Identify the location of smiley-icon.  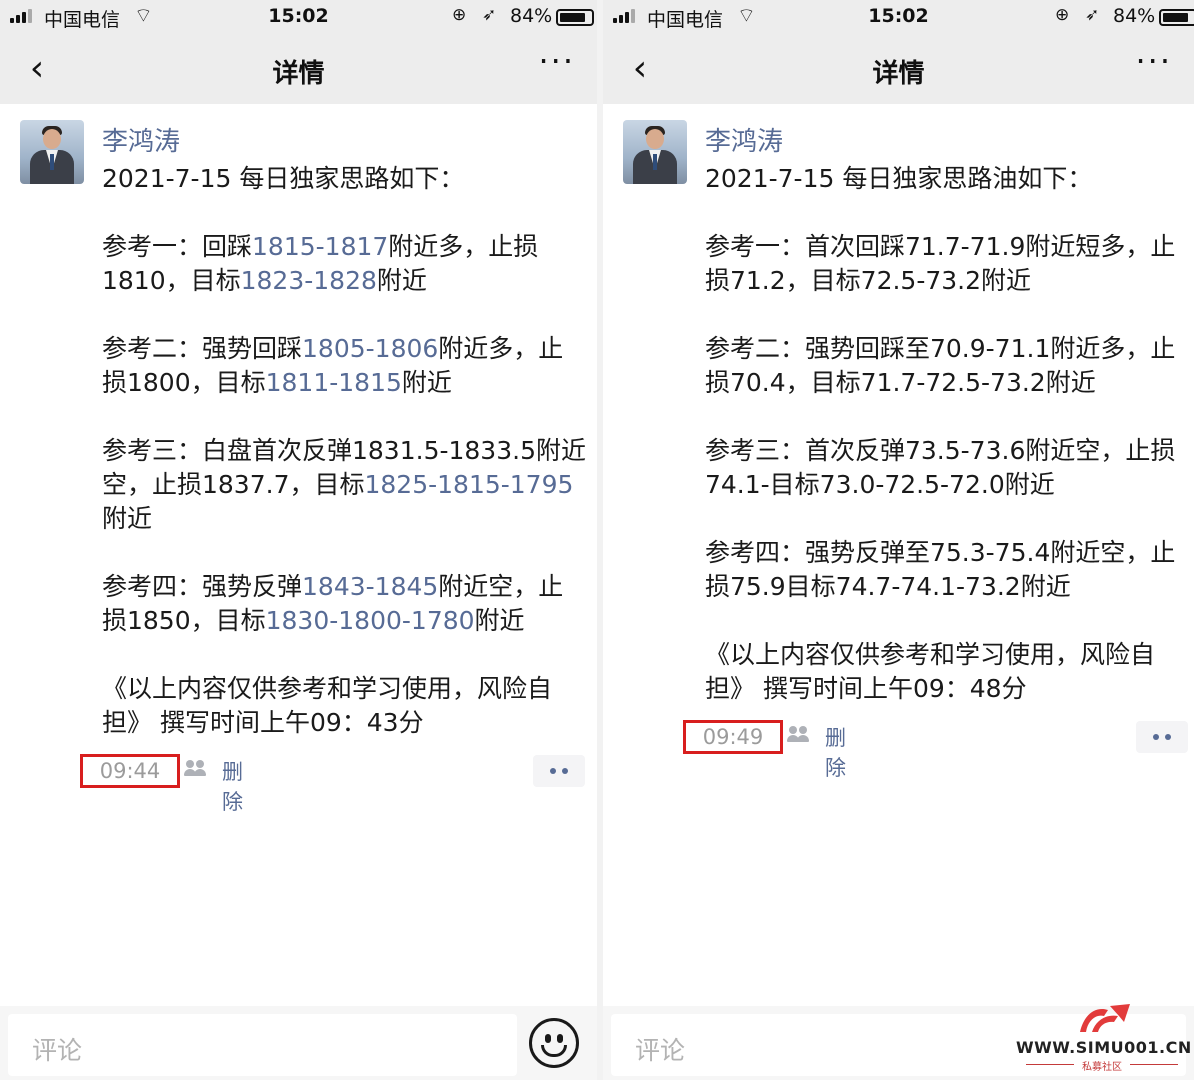
(554, 1043).